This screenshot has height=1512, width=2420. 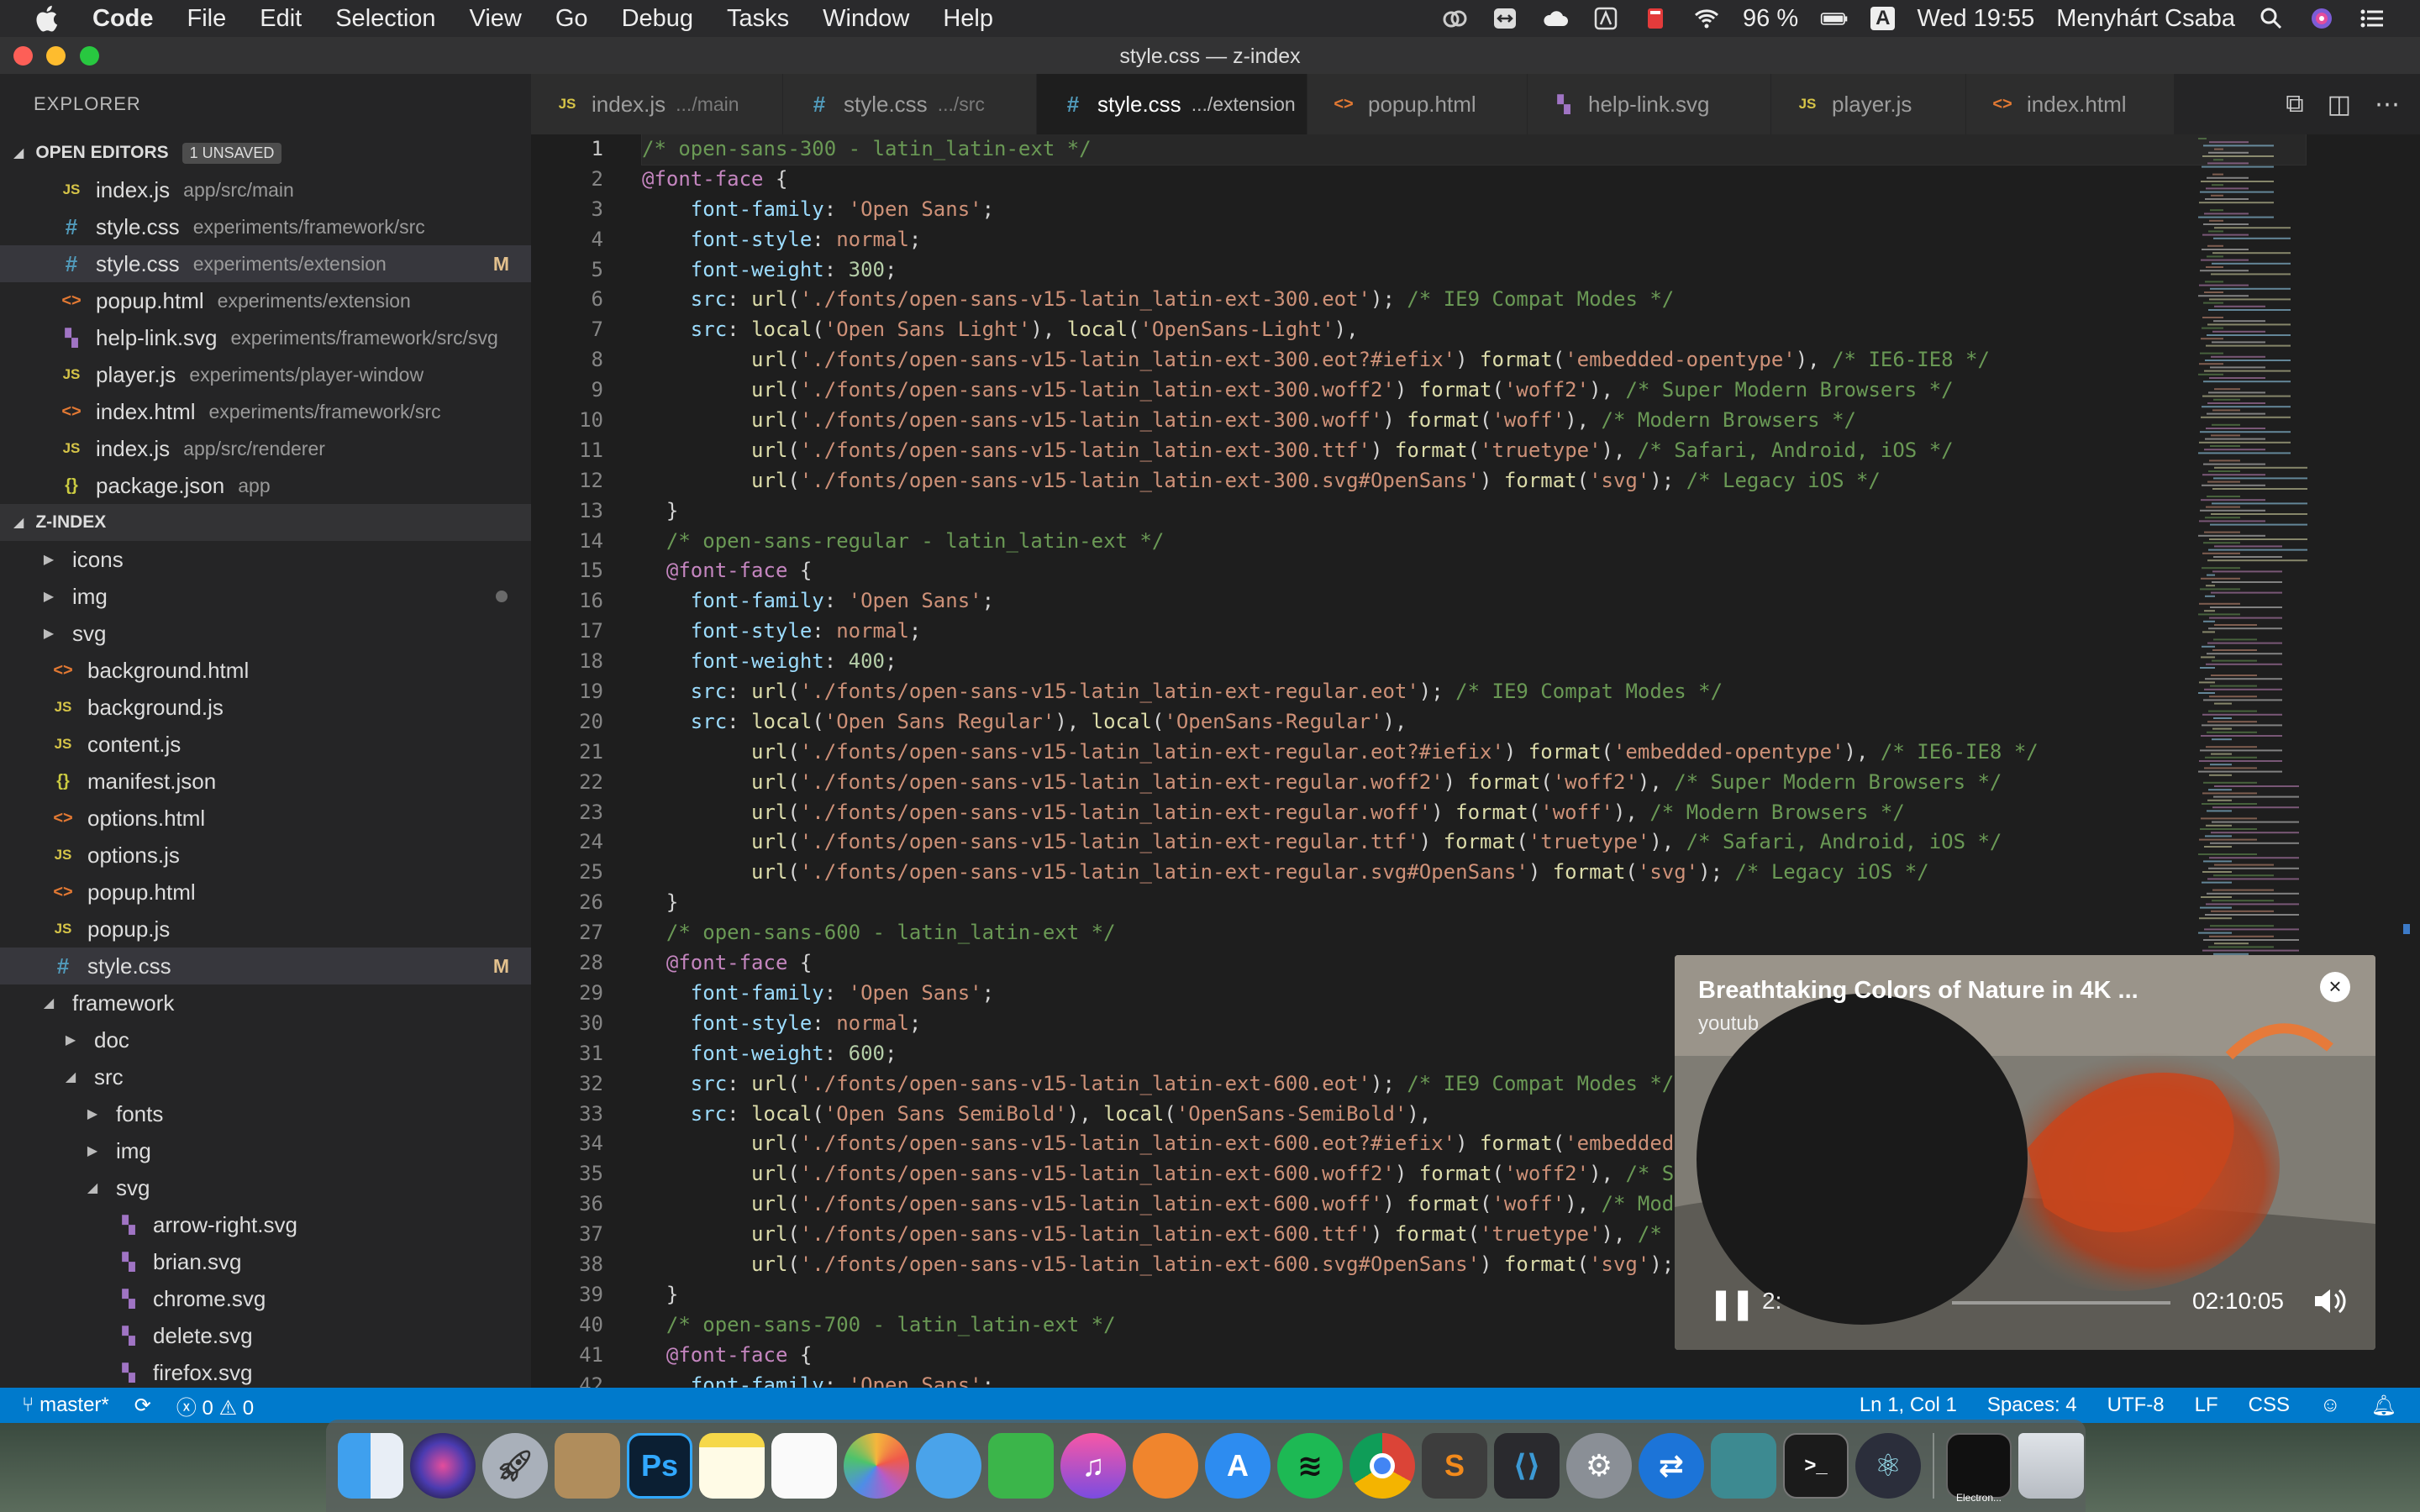 I want to click on tree-file: JS popup.js, so click(x=265, y=929).